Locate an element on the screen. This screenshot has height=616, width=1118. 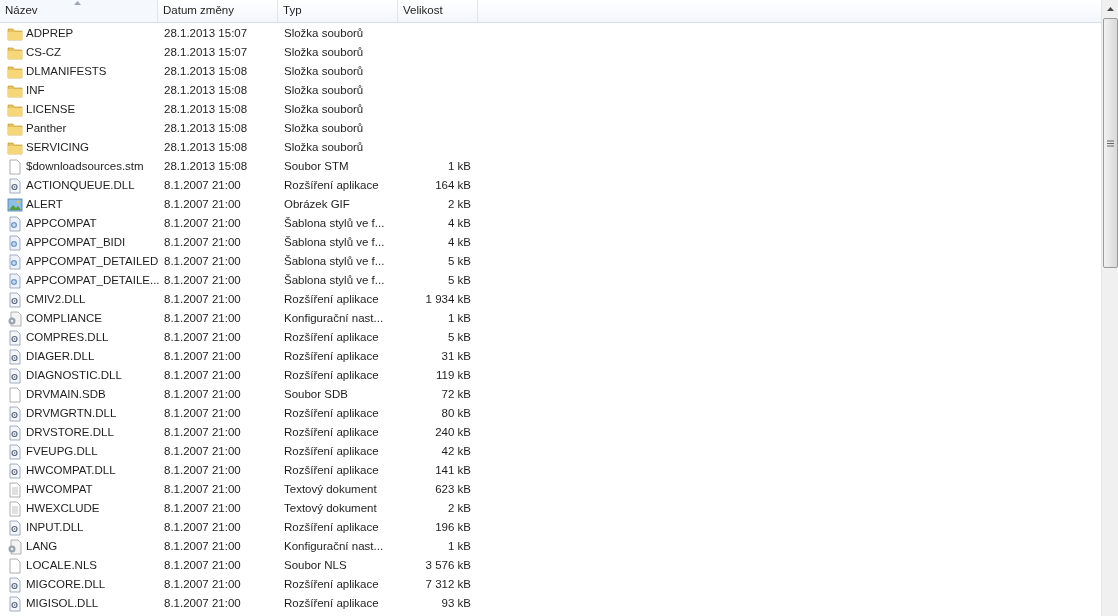
file-size: 196 kB is located at coordinates (453, 526).